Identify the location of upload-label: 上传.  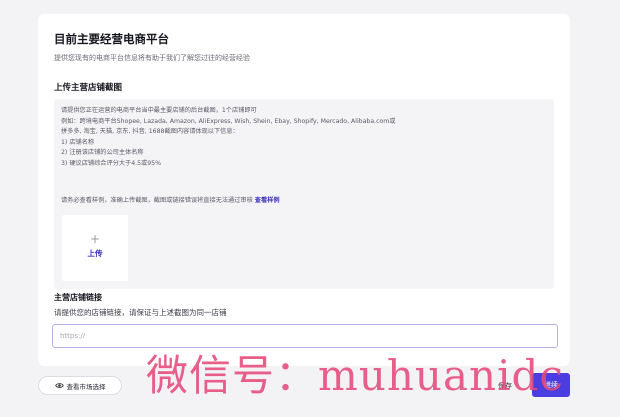
(95, 253).